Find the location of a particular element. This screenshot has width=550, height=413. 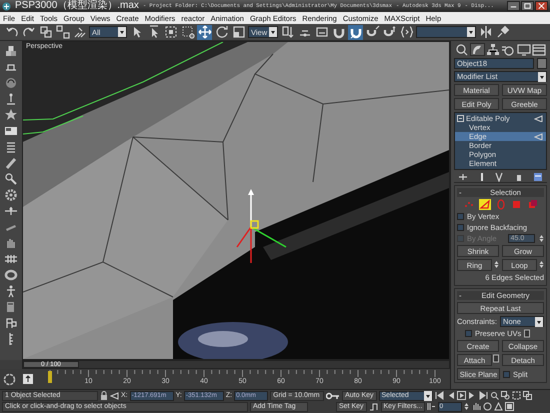

time-config-icon is located at coordinates (431, 406).